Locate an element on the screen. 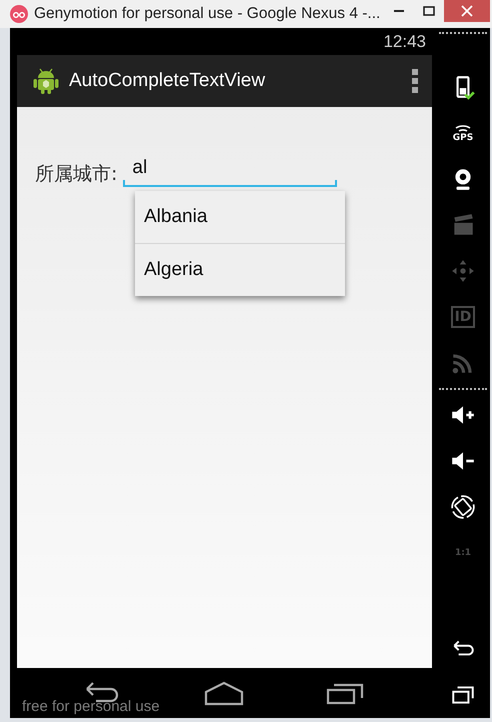 This screenshot has height=722, width=492. close-icon is located at coordinates (467, 11).